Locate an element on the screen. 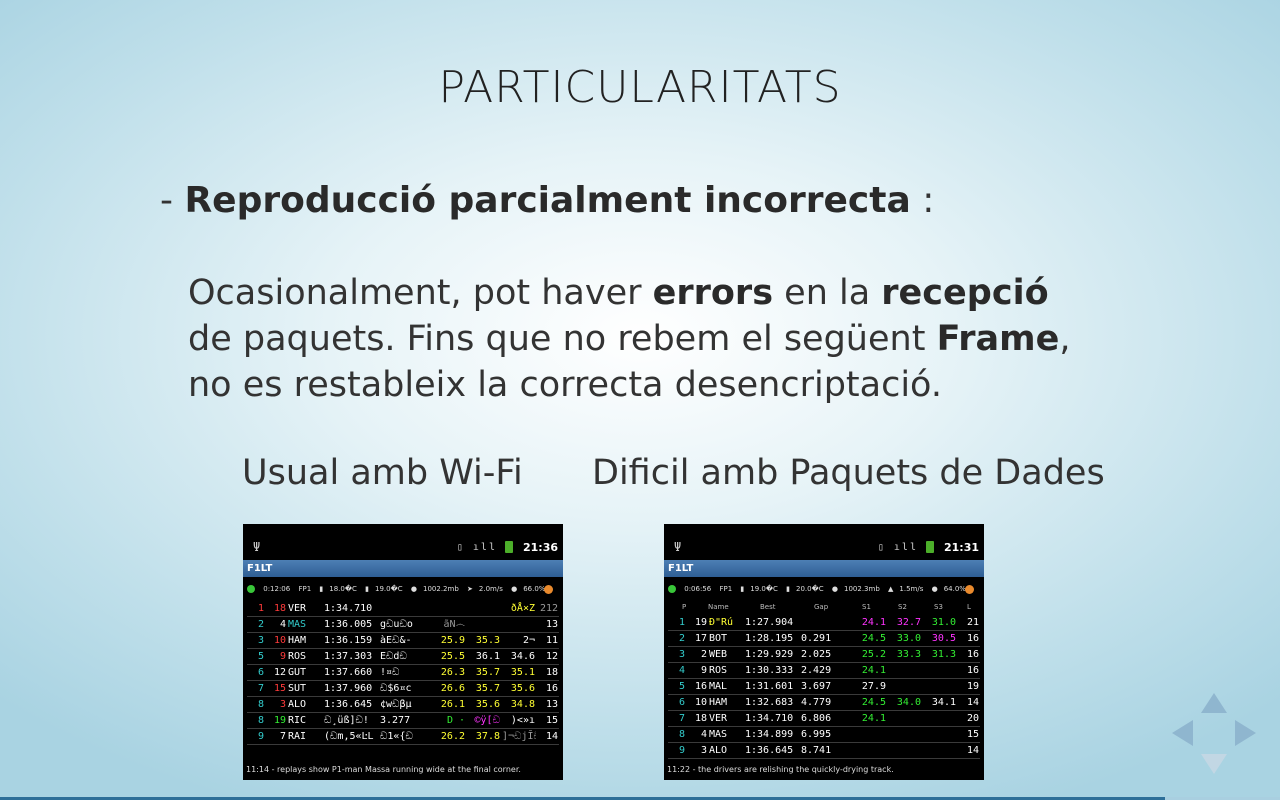 This screenshot has height=800, width=1280. down-arrow-icon is located at coordinates (1214, 764).